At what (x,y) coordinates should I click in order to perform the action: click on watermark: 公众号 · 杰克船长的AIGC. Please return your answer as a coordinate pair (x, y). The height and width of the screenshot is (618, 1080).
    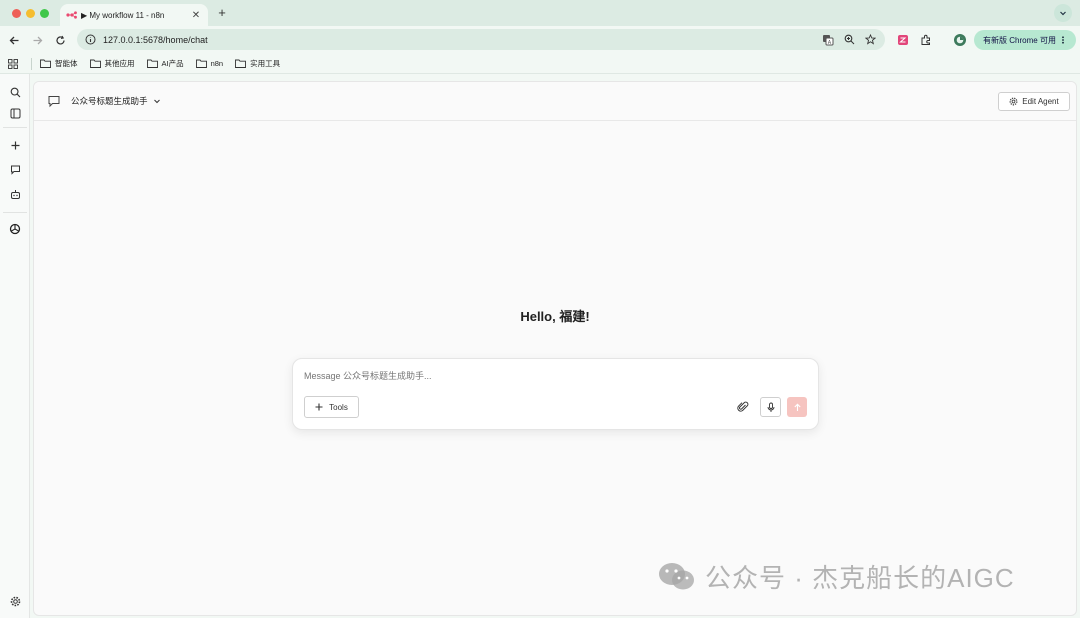
    Looking at the image, I should click on (836, 576).